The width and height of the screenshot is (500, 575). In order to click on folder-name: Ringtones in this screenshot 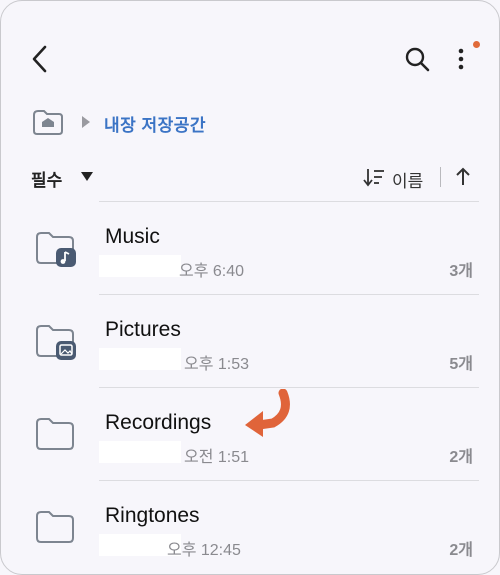, I will do `click(152, 515)`.